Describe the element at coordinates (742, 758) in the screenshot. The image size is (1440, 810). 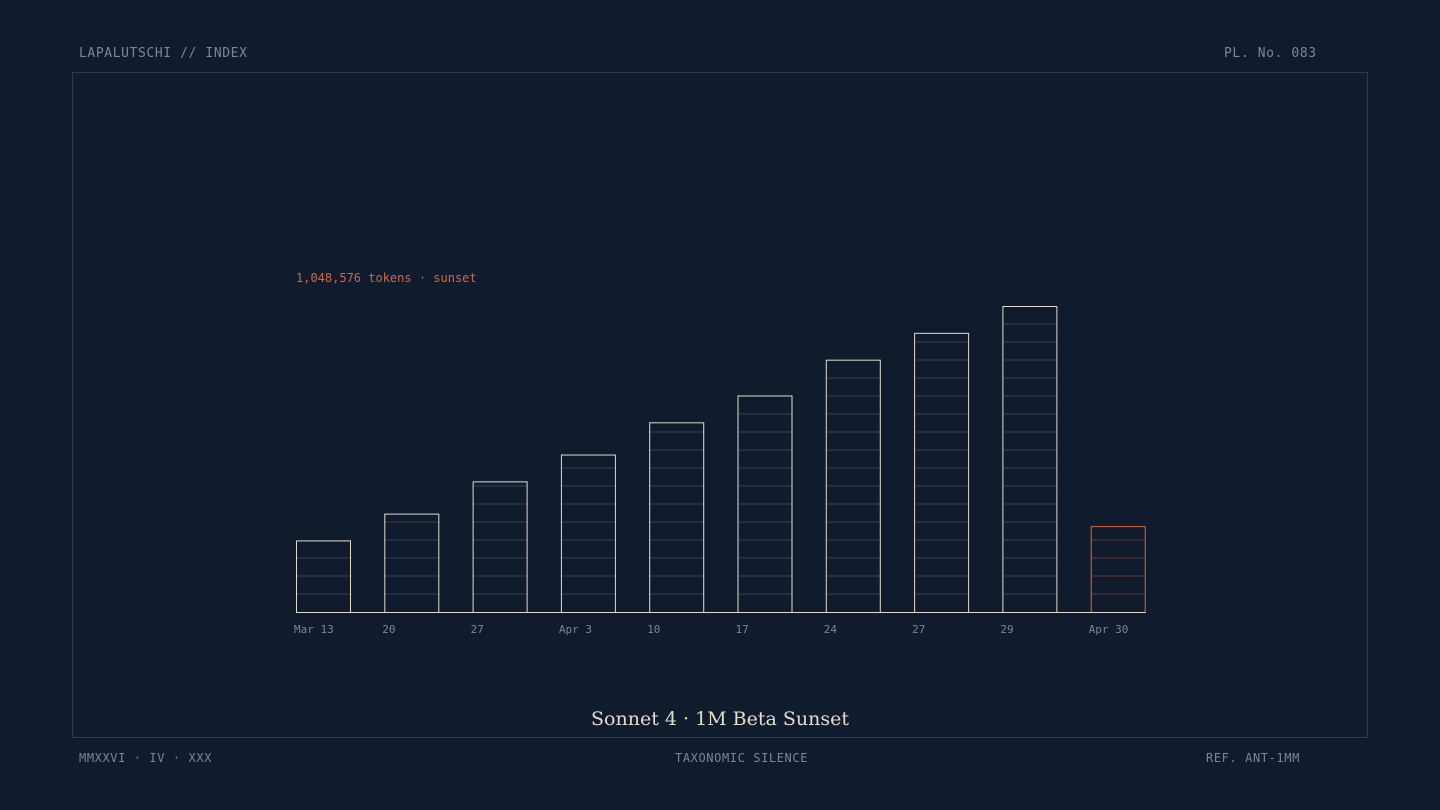
I see `footer-caption: TAXONOMIC SILENCE` at that location.